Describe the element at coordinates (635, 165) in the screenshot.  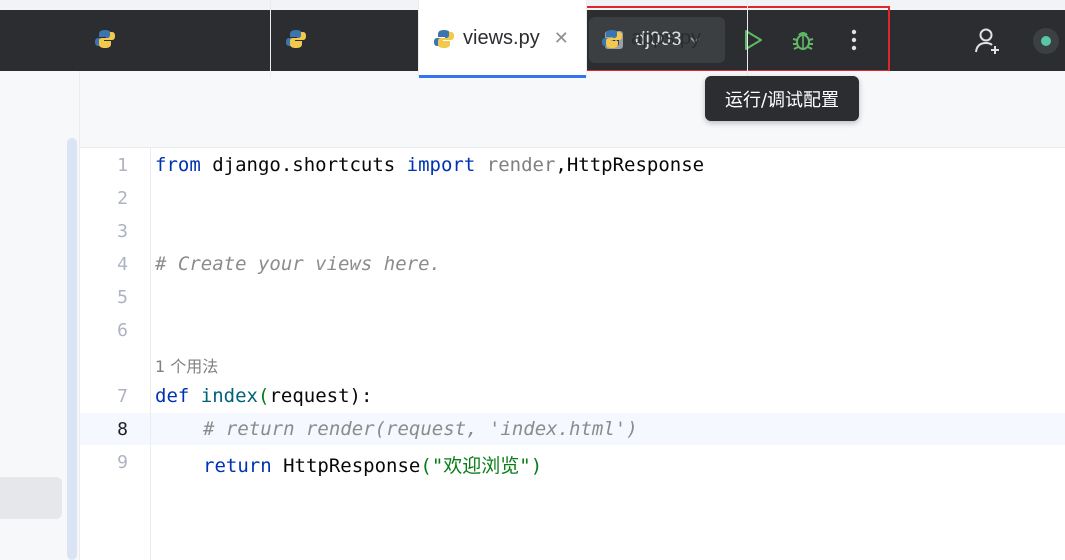
I see `imported-name: HttpResponse` at that location.